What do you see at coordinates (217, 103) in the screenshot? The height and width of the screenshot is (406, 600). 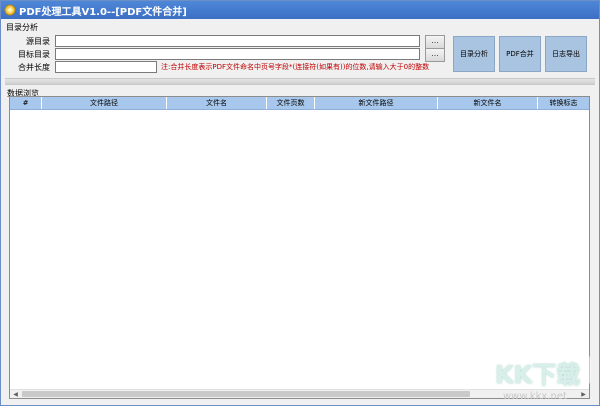 I see `column-header-file-name: 文件名` at bounding box center [217, 103].